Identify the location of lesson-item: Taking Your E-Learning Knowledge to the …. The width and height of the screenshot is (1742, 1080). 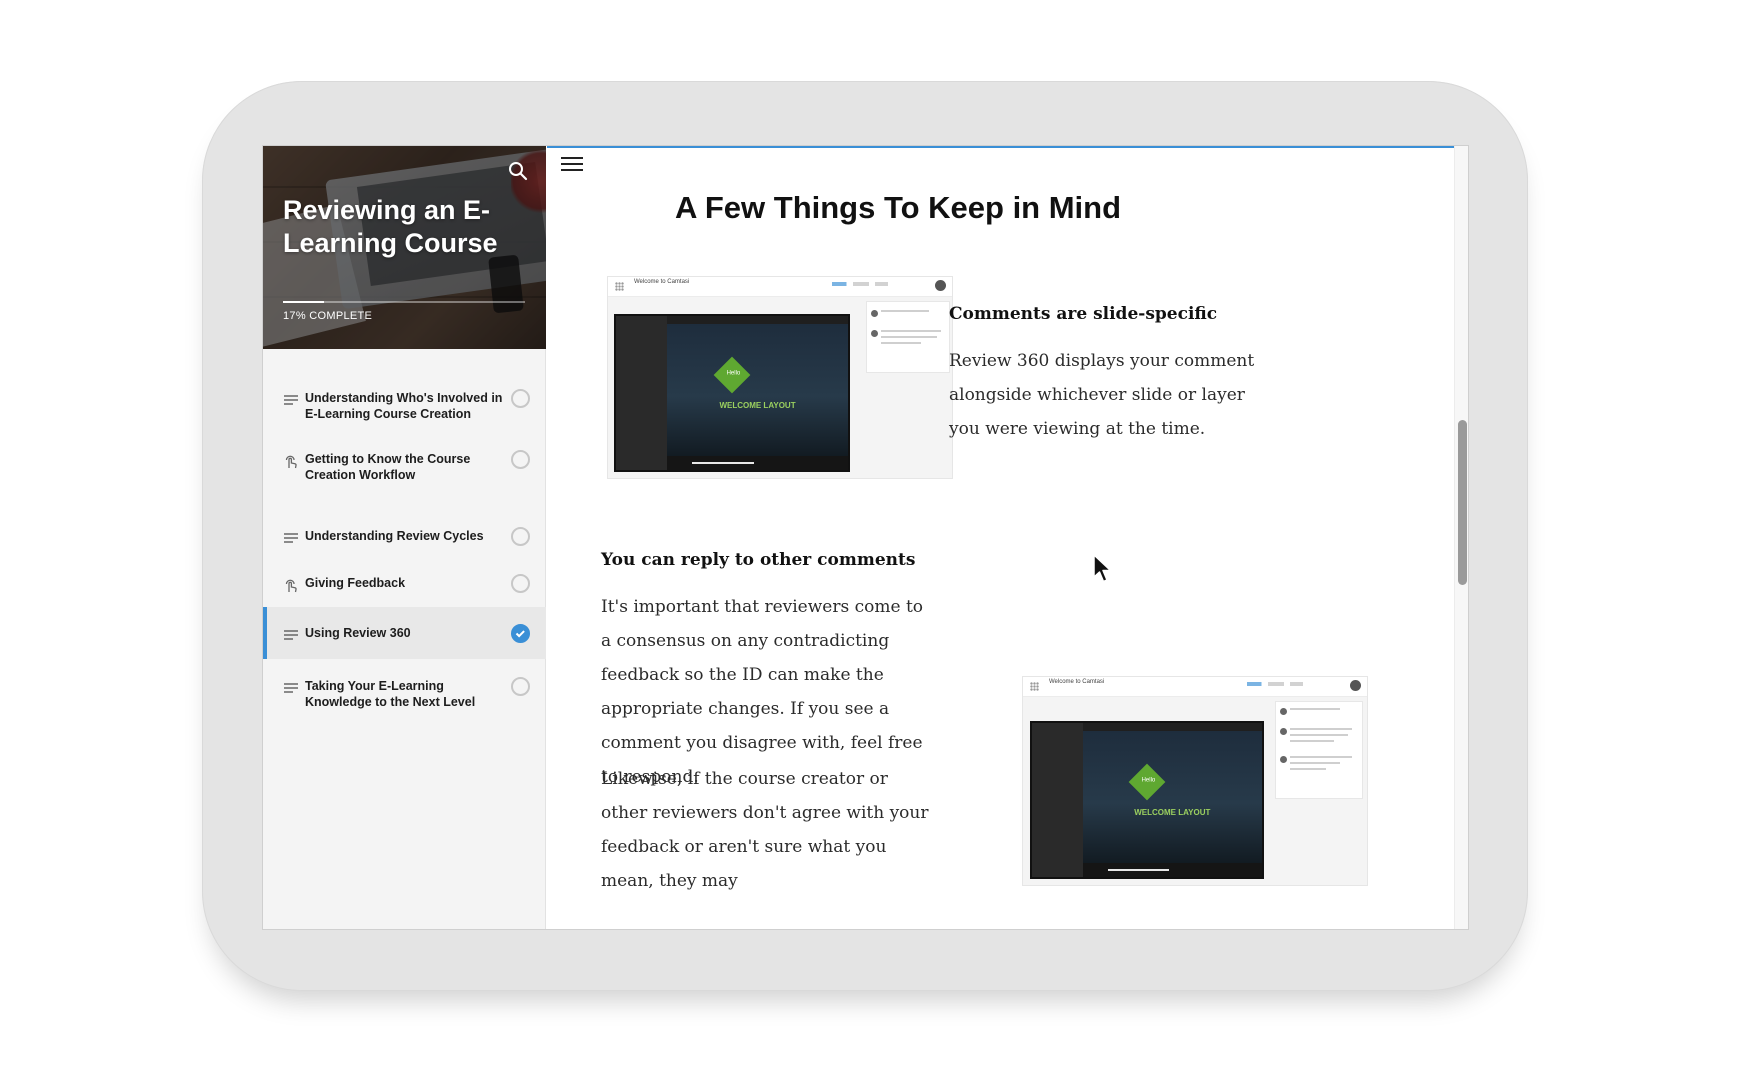
(404, 694).